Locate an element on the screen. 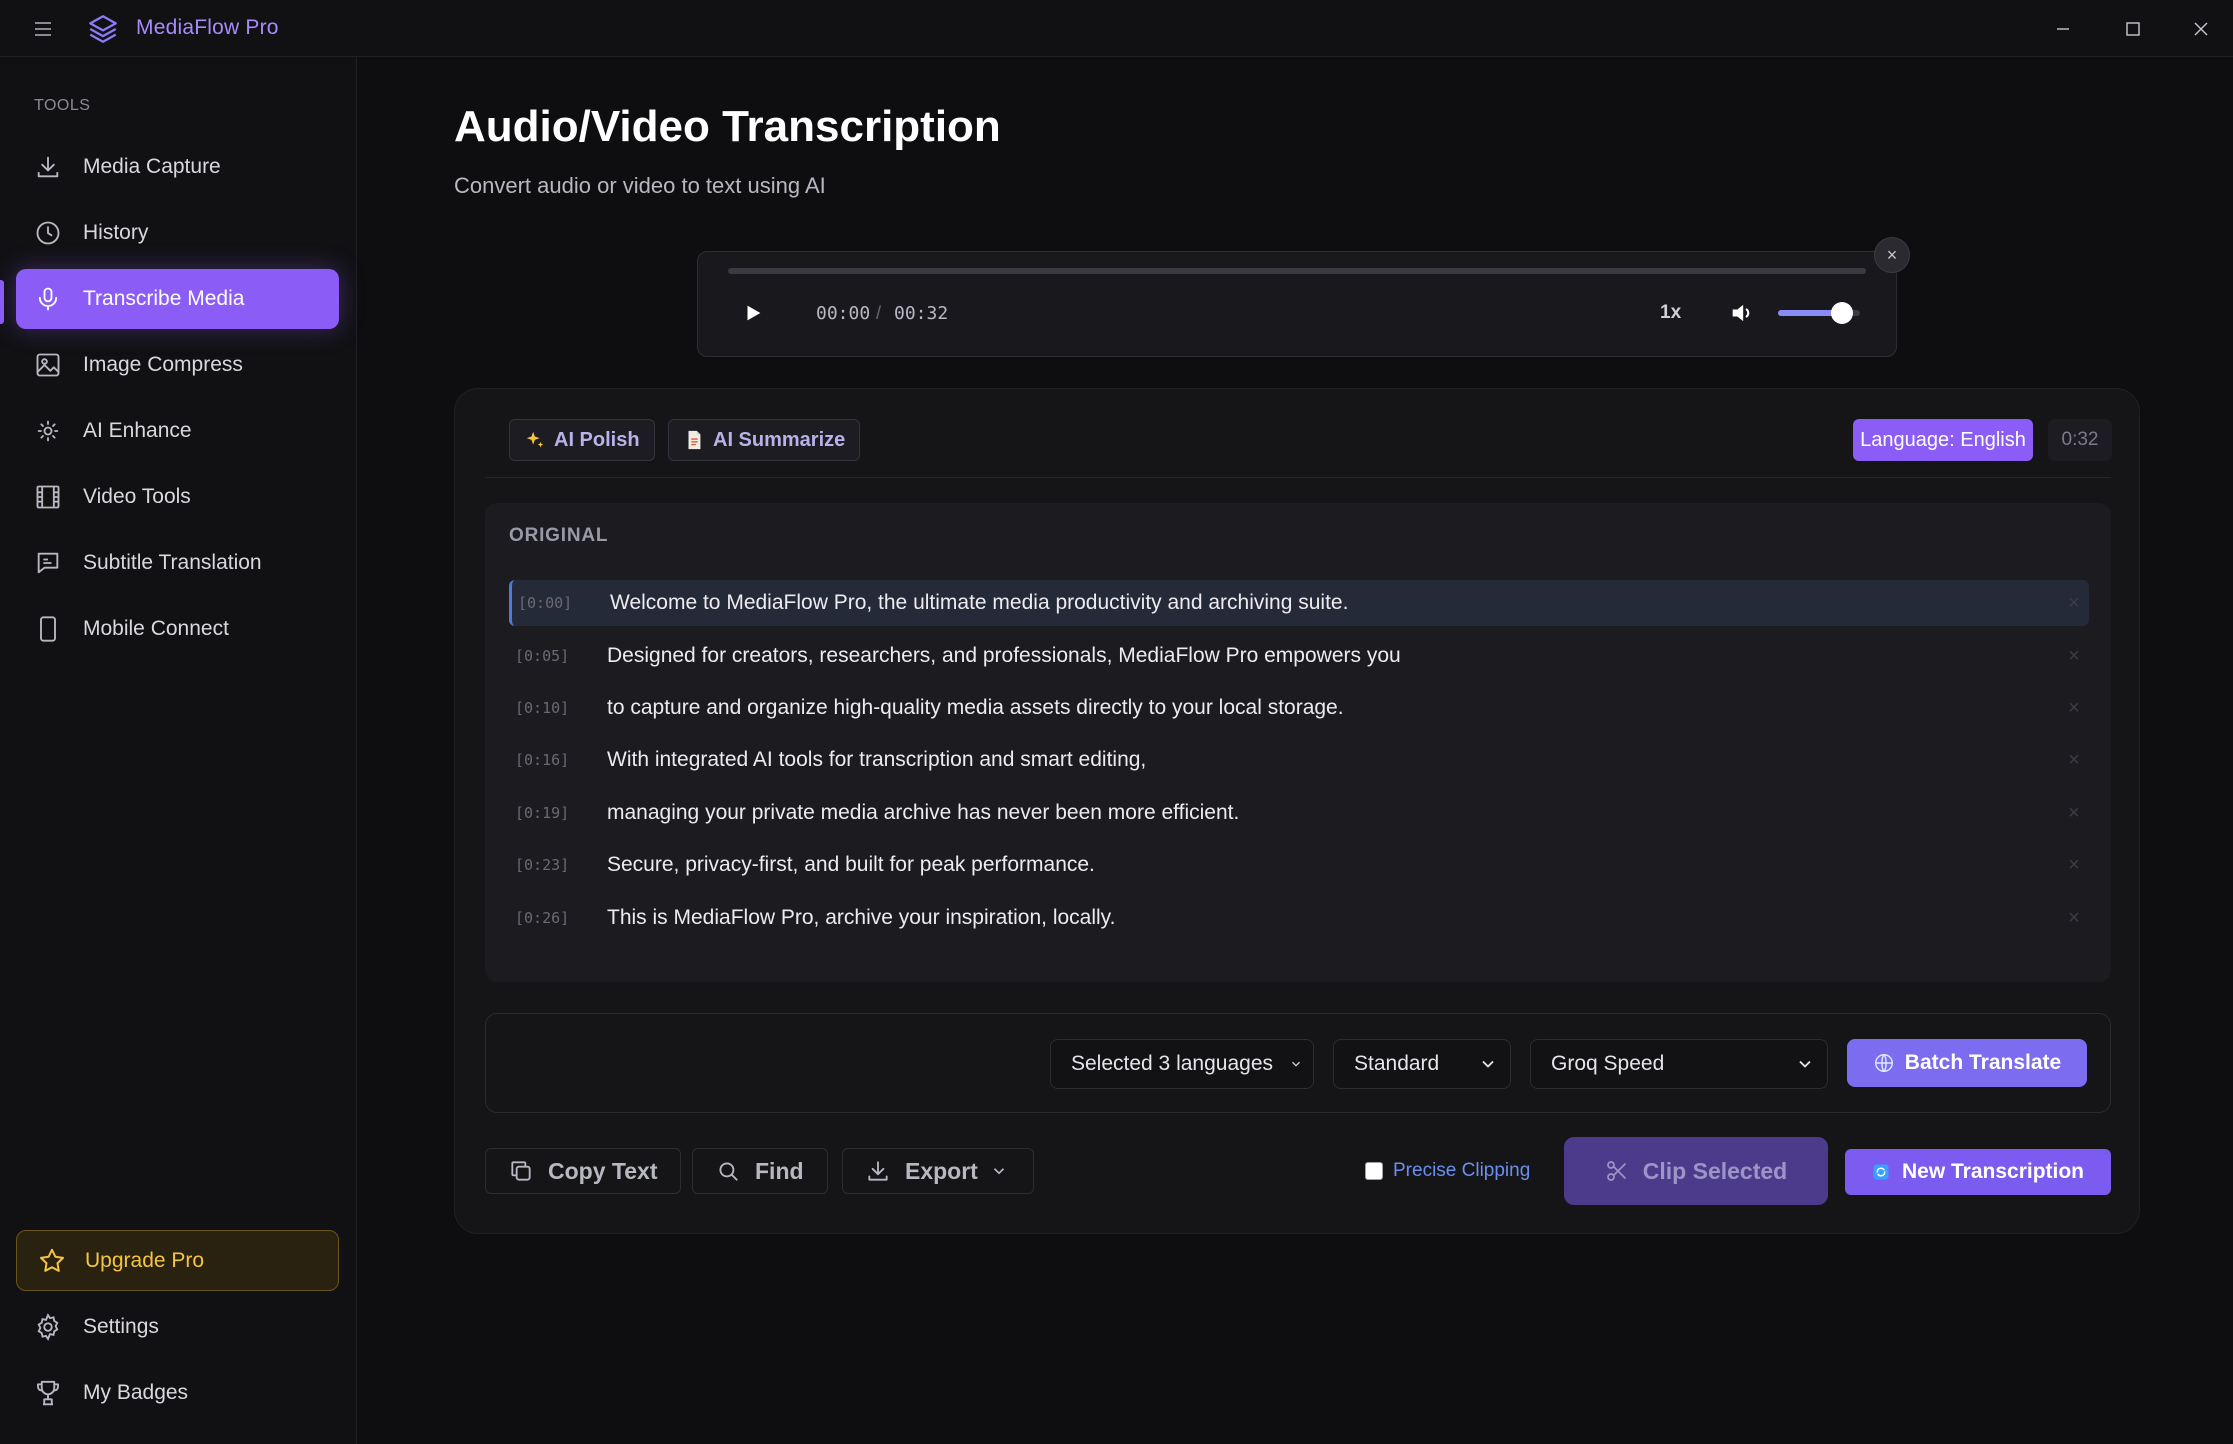 The height and width of the screenshot is (1444, 2233). minimize-icon is located at coordinates (2063, 29).